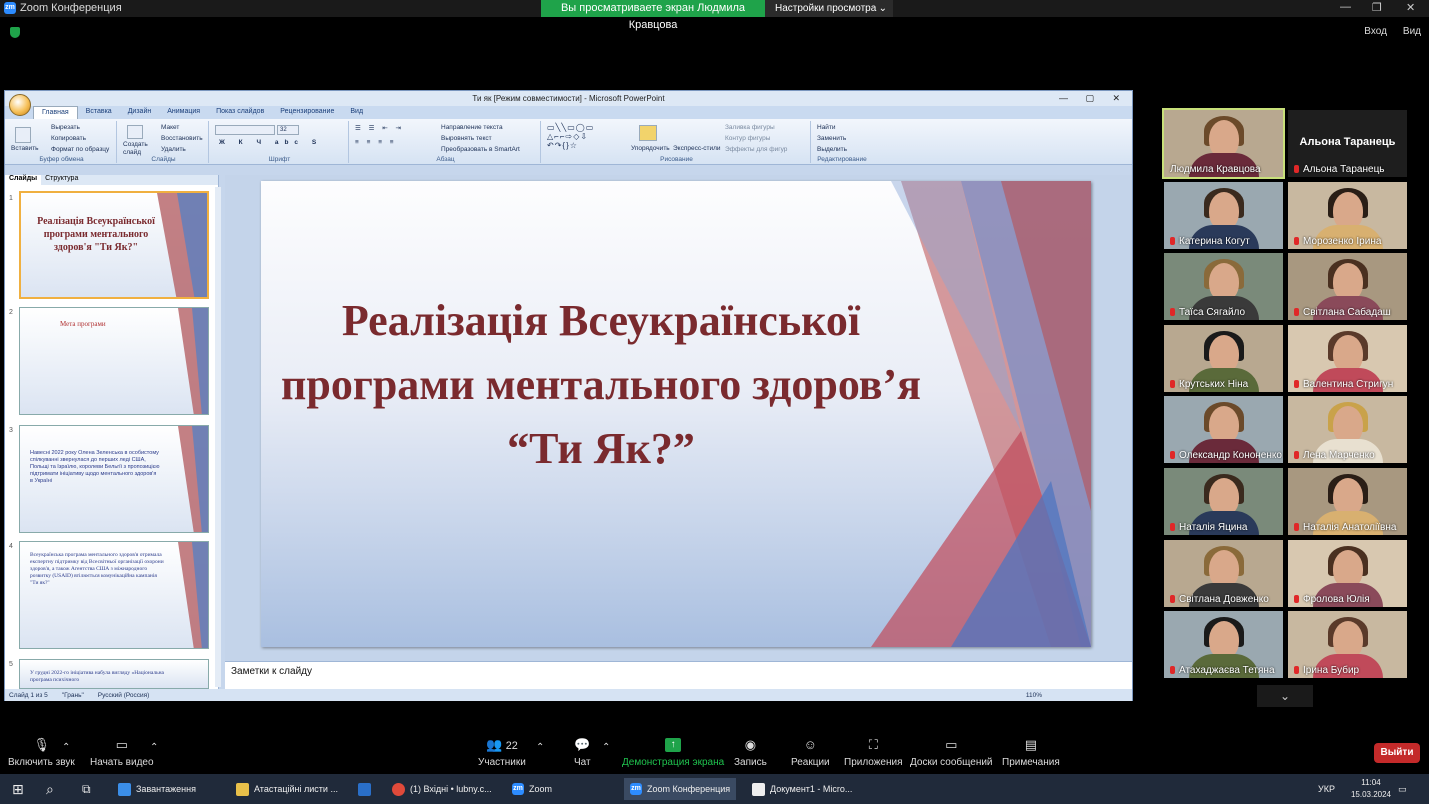 The height and width of the screenshot is (804, 1429). Describe the element at coordinates (23, 180) in the screenshot. I see `tab-slides: Слайды` at that location.